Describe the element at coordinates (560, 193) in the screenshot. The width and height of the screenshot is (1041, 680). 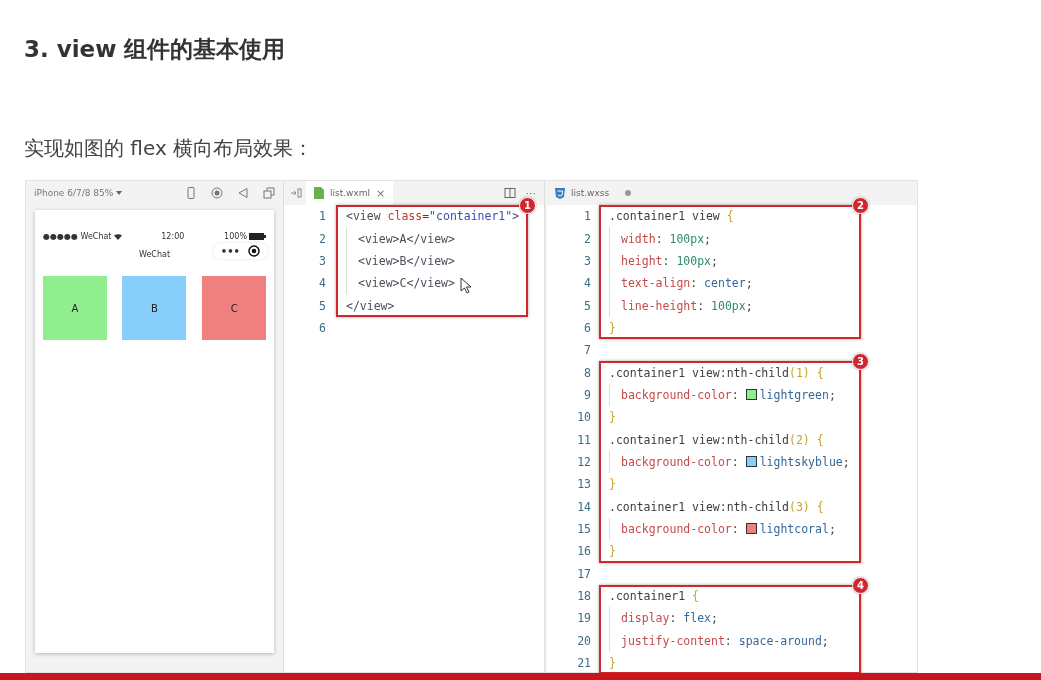
I see `css-file-icon` at that location.